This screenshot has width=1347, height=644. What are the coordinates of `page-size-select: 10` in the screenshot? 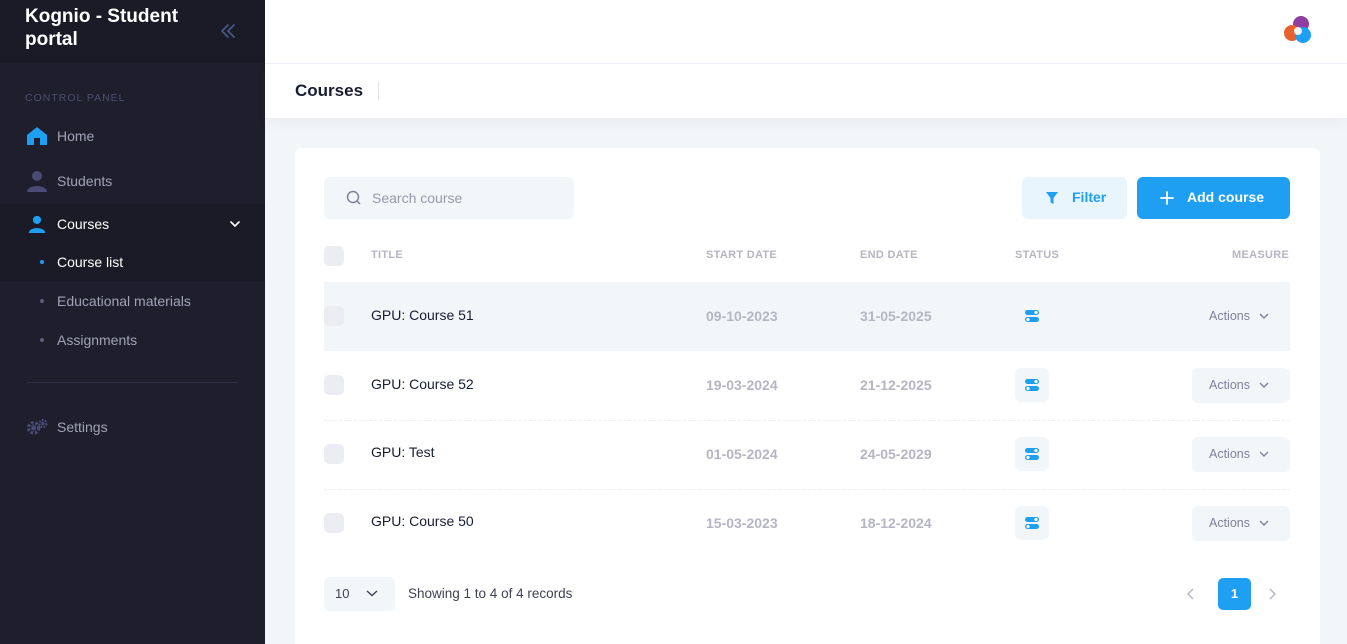 It's located at (359, 594).